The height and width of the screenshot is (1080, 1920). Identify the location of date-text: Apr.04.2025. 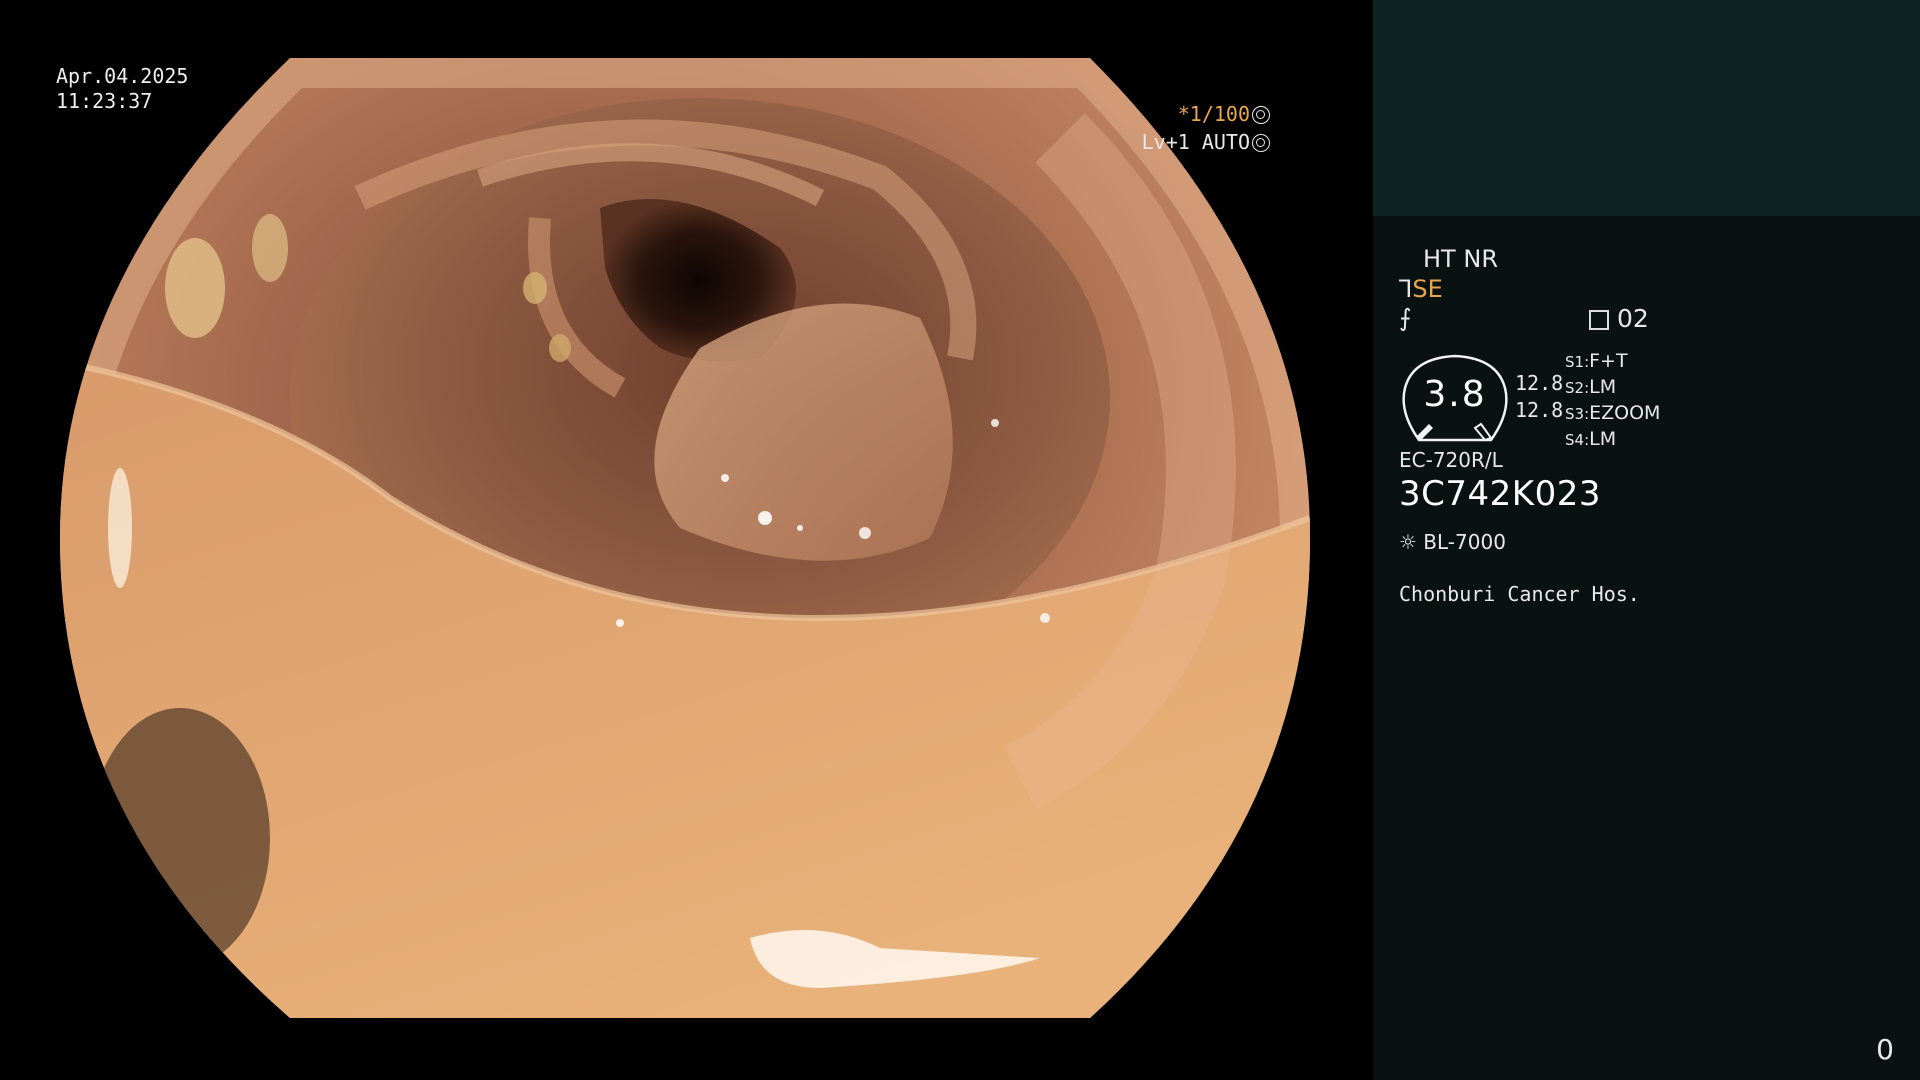
(122, 76).